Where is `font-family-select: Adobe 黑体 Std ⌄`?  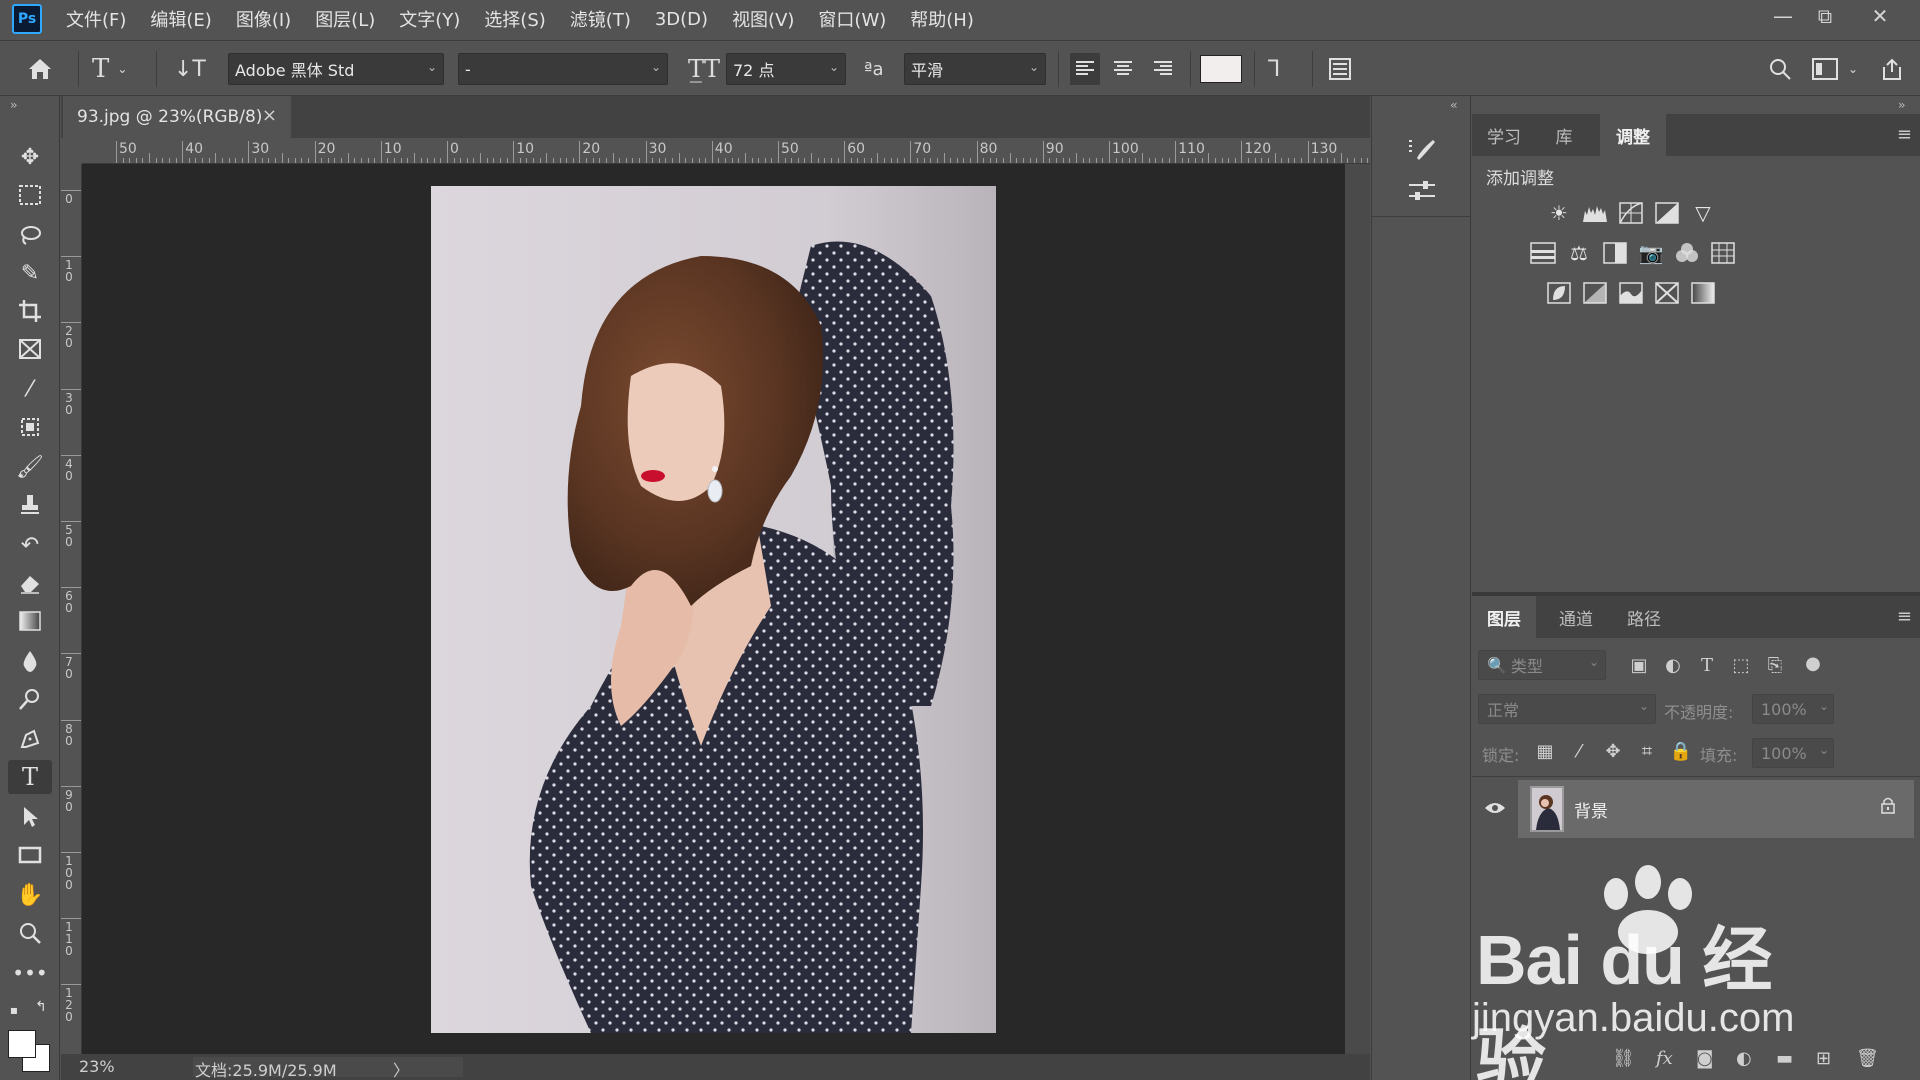
font-family-select: Adobe 黑体 Std ⌄ is located at coordinates (336, 69).